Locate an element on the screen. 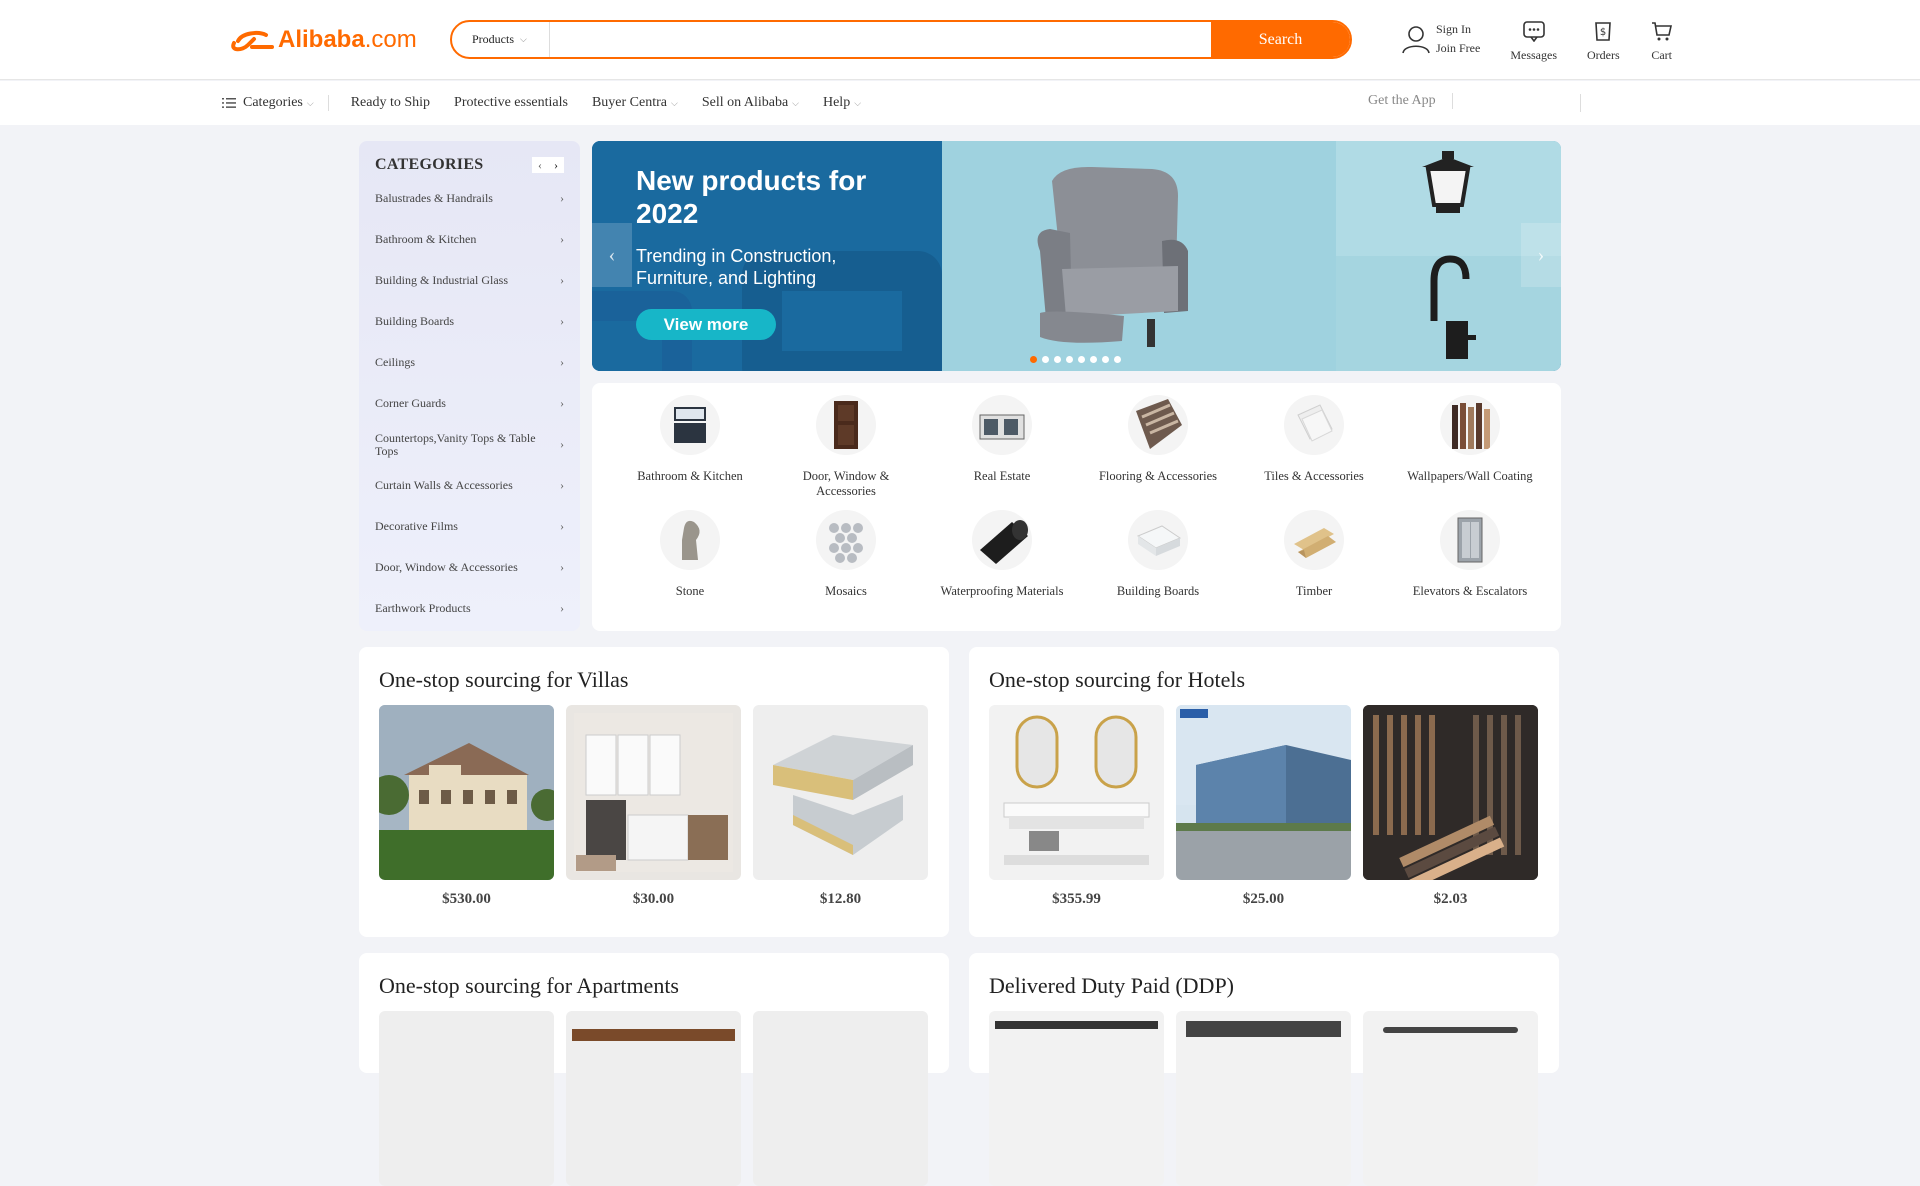 Image resolution: width=1920 pixels, height=1186 pixels. subcategory-item: Elevators & Escalators is located at coordinates (1470, 554).